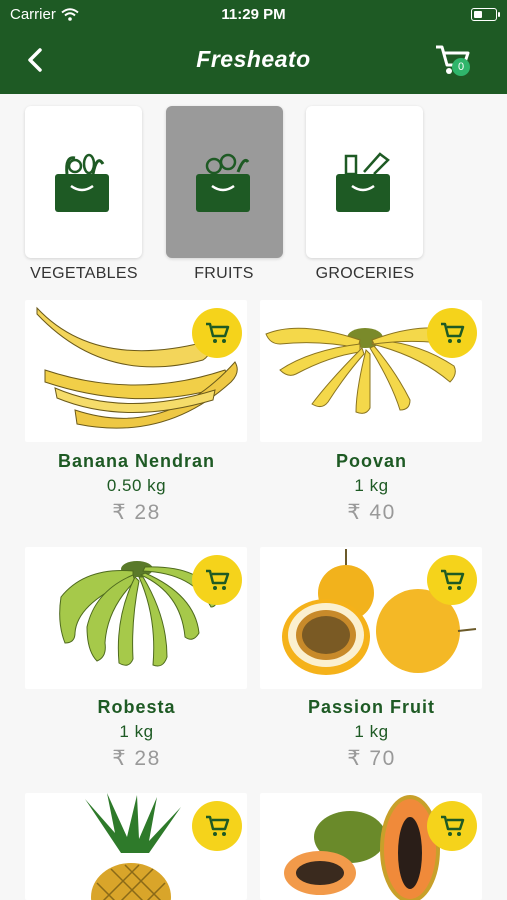  Describe the element at coordinates (371, 707) in the screenshot. I see `product-name: Passion Fruit` at that location.